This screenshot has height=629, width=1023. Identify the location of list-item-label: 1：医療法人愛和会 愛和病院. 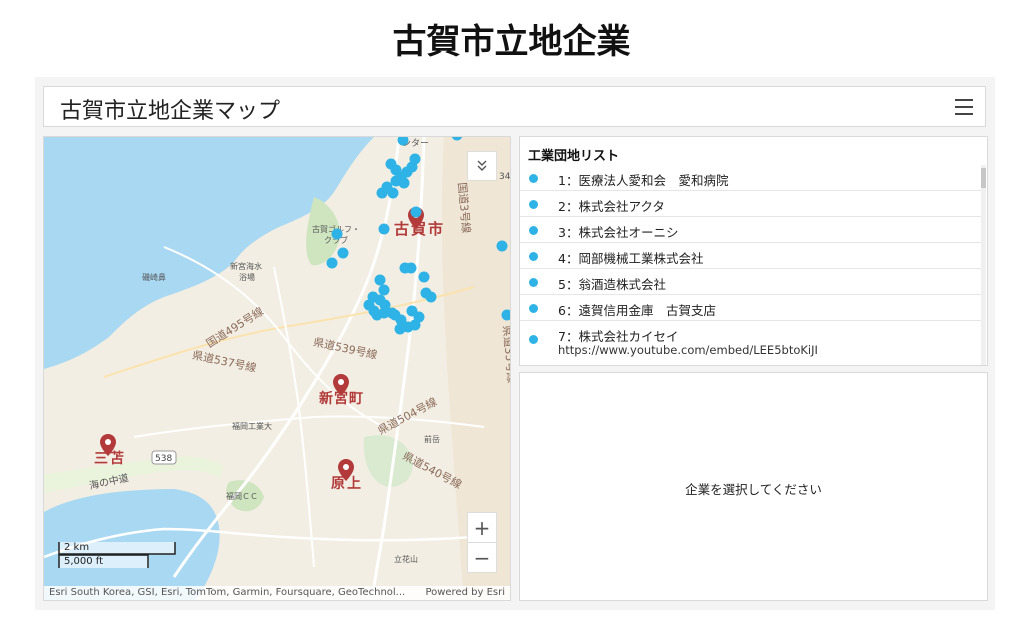
(643, 180).